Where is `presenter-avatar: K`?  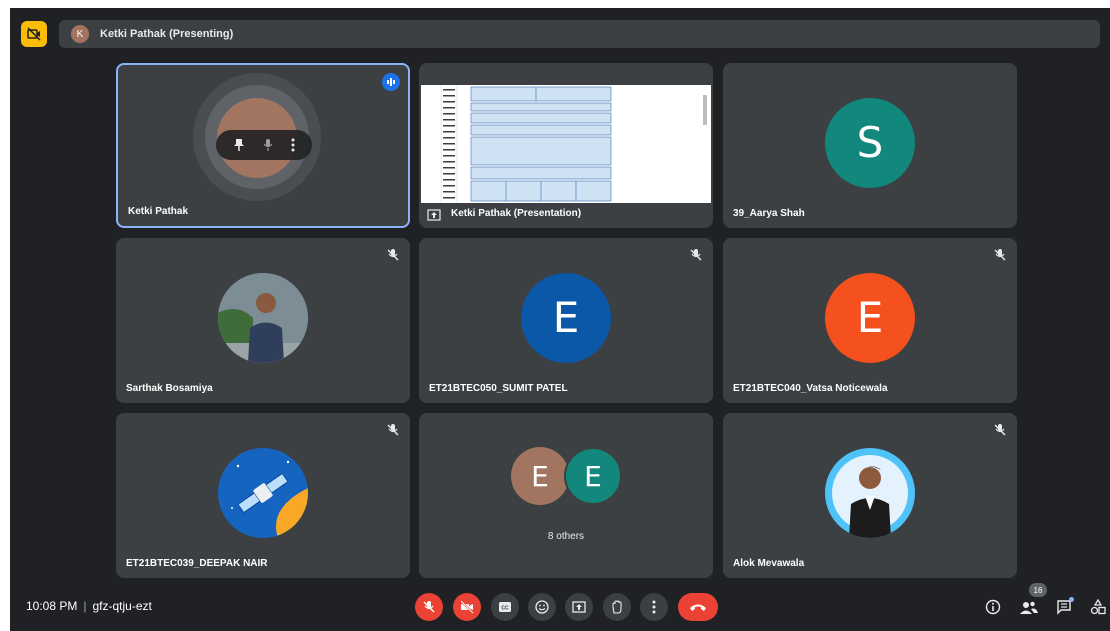 presenter-avatar: K is located at coordinates (80, 34).